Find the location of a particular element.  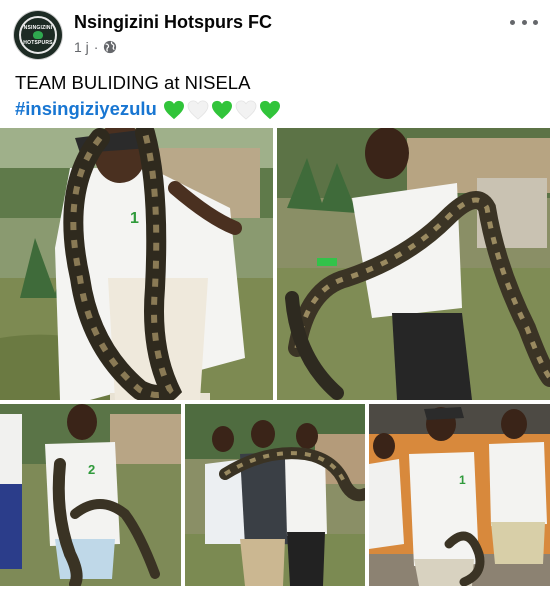

caption-text: TEAM BULIDING at NISELA is located at coordinates (133, 82).